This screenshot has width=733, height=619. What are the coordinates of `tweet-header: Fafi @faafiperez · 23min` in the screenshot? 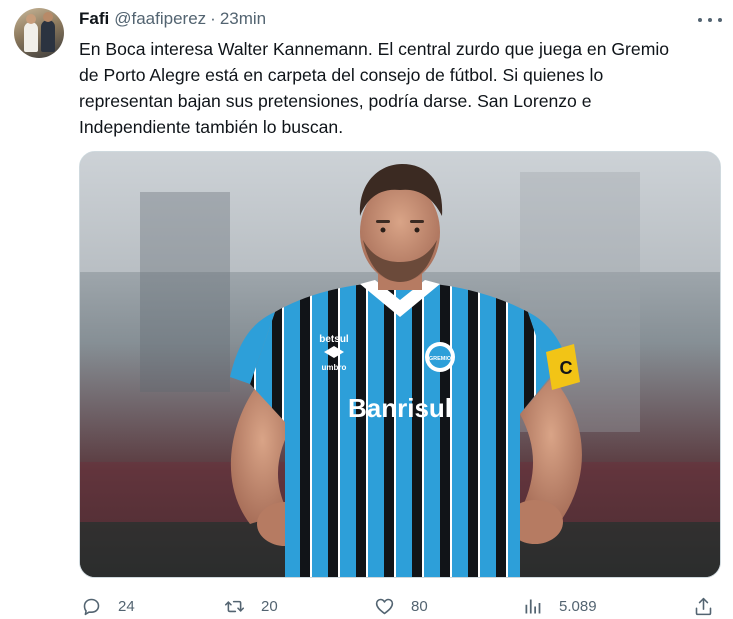 It's located at (172, 19).